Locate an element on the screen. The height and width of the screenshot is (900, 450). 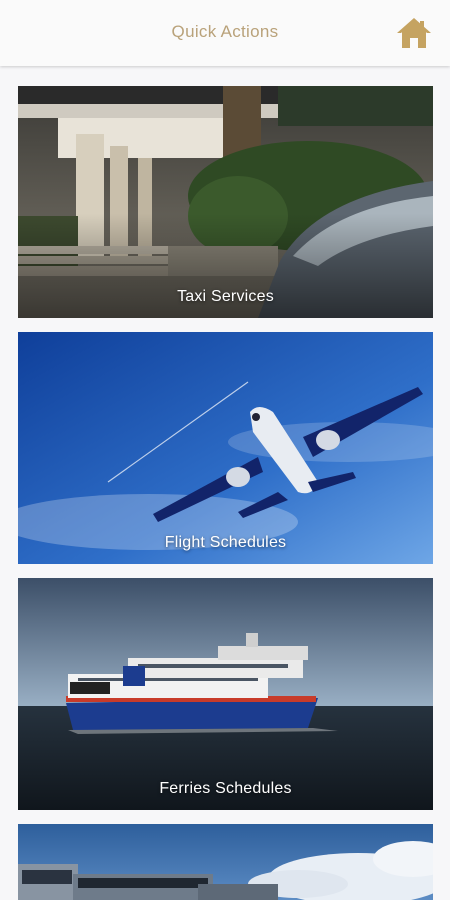
home-icon is located at coordinates (414, 33).